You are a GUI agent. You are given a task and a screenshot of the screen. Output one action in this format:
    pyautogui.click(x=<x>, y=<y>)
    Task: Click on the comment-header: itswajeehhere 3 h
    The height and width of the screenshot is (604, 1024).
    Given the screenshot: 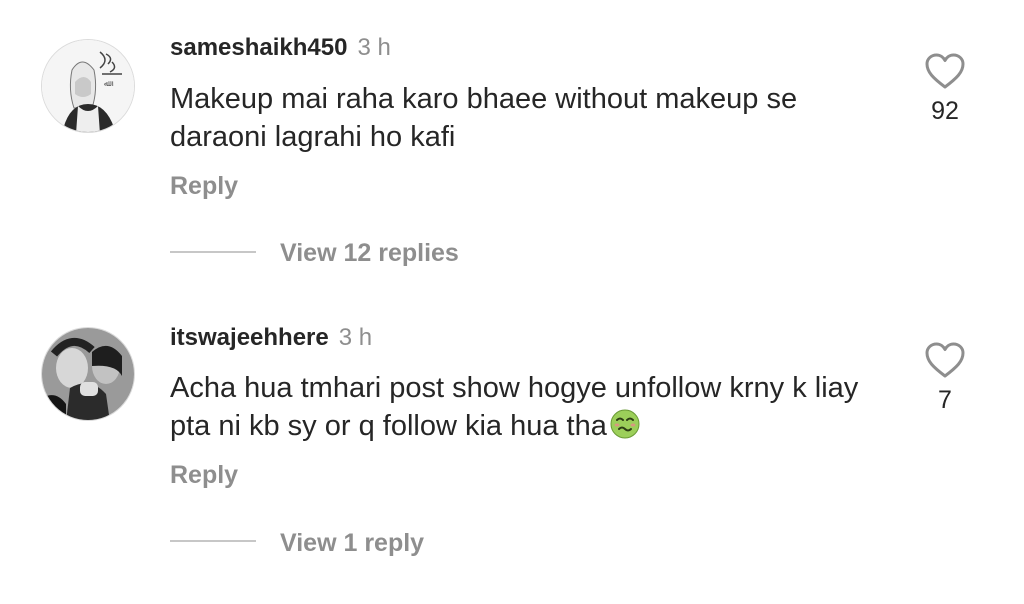 What is the action you would take?
    pyautogui.click(x=271, y=338)
    